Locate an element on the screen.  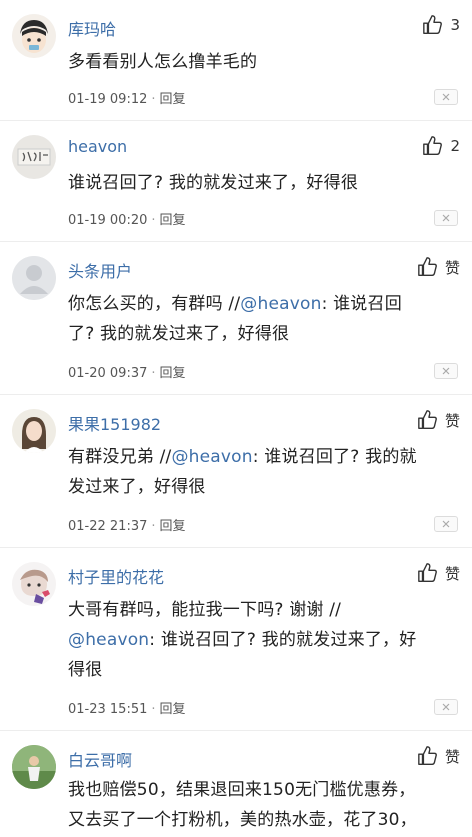
comment-meta: 01-19 09:12 · 回复 is located at coordinates (127, 97).